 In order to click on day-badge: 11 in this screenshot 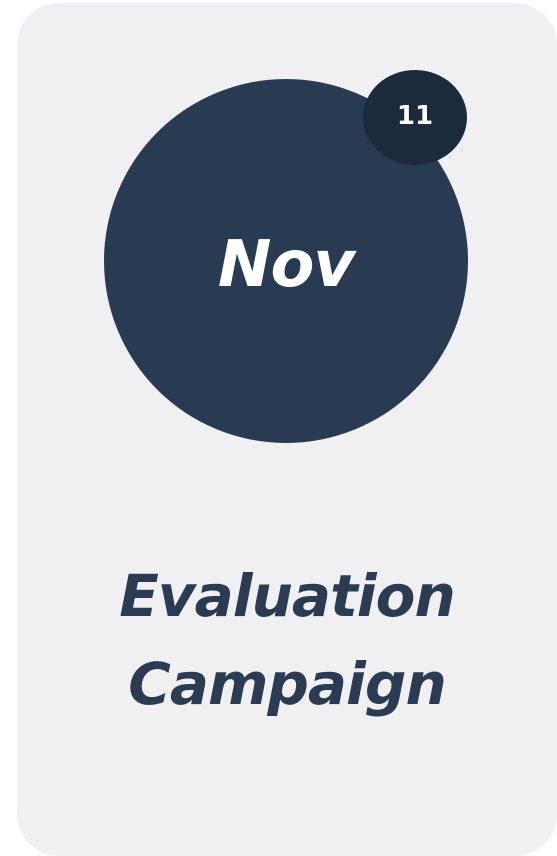, I will do `click(415, 117)`.